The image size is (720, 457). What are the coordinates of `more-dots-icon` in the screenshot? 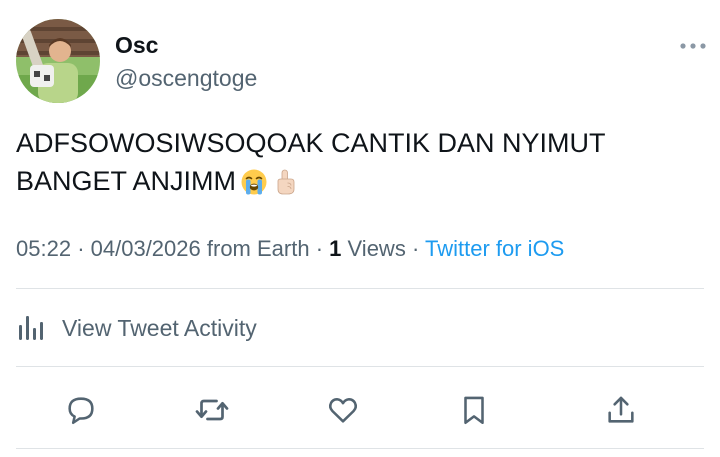 It's located at (693, 46).